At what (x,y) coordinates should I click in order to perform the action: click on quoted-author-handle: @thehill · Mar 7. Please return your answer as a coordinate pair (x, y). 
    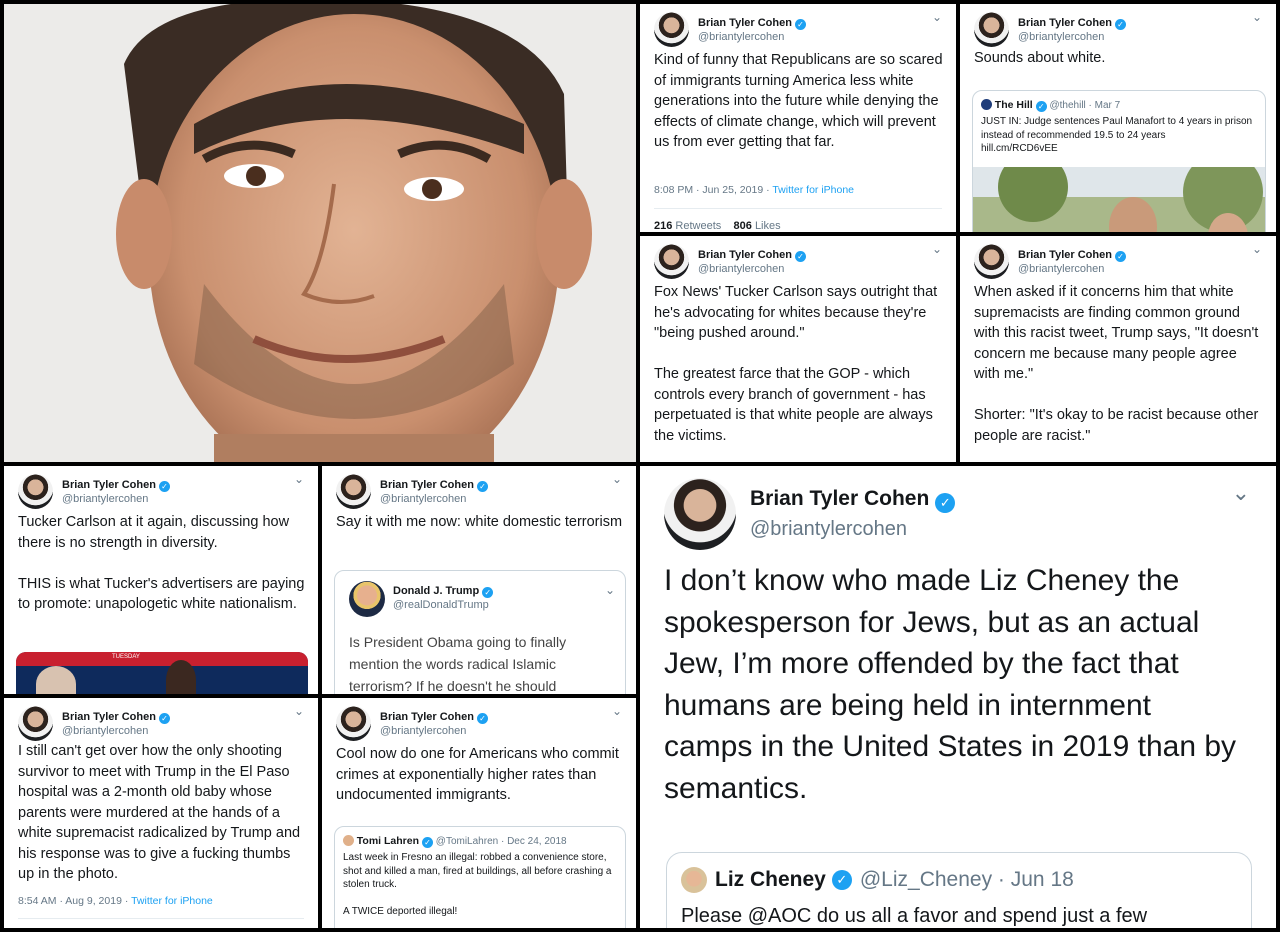
    Looking at the image, I should click on (1084, 105).